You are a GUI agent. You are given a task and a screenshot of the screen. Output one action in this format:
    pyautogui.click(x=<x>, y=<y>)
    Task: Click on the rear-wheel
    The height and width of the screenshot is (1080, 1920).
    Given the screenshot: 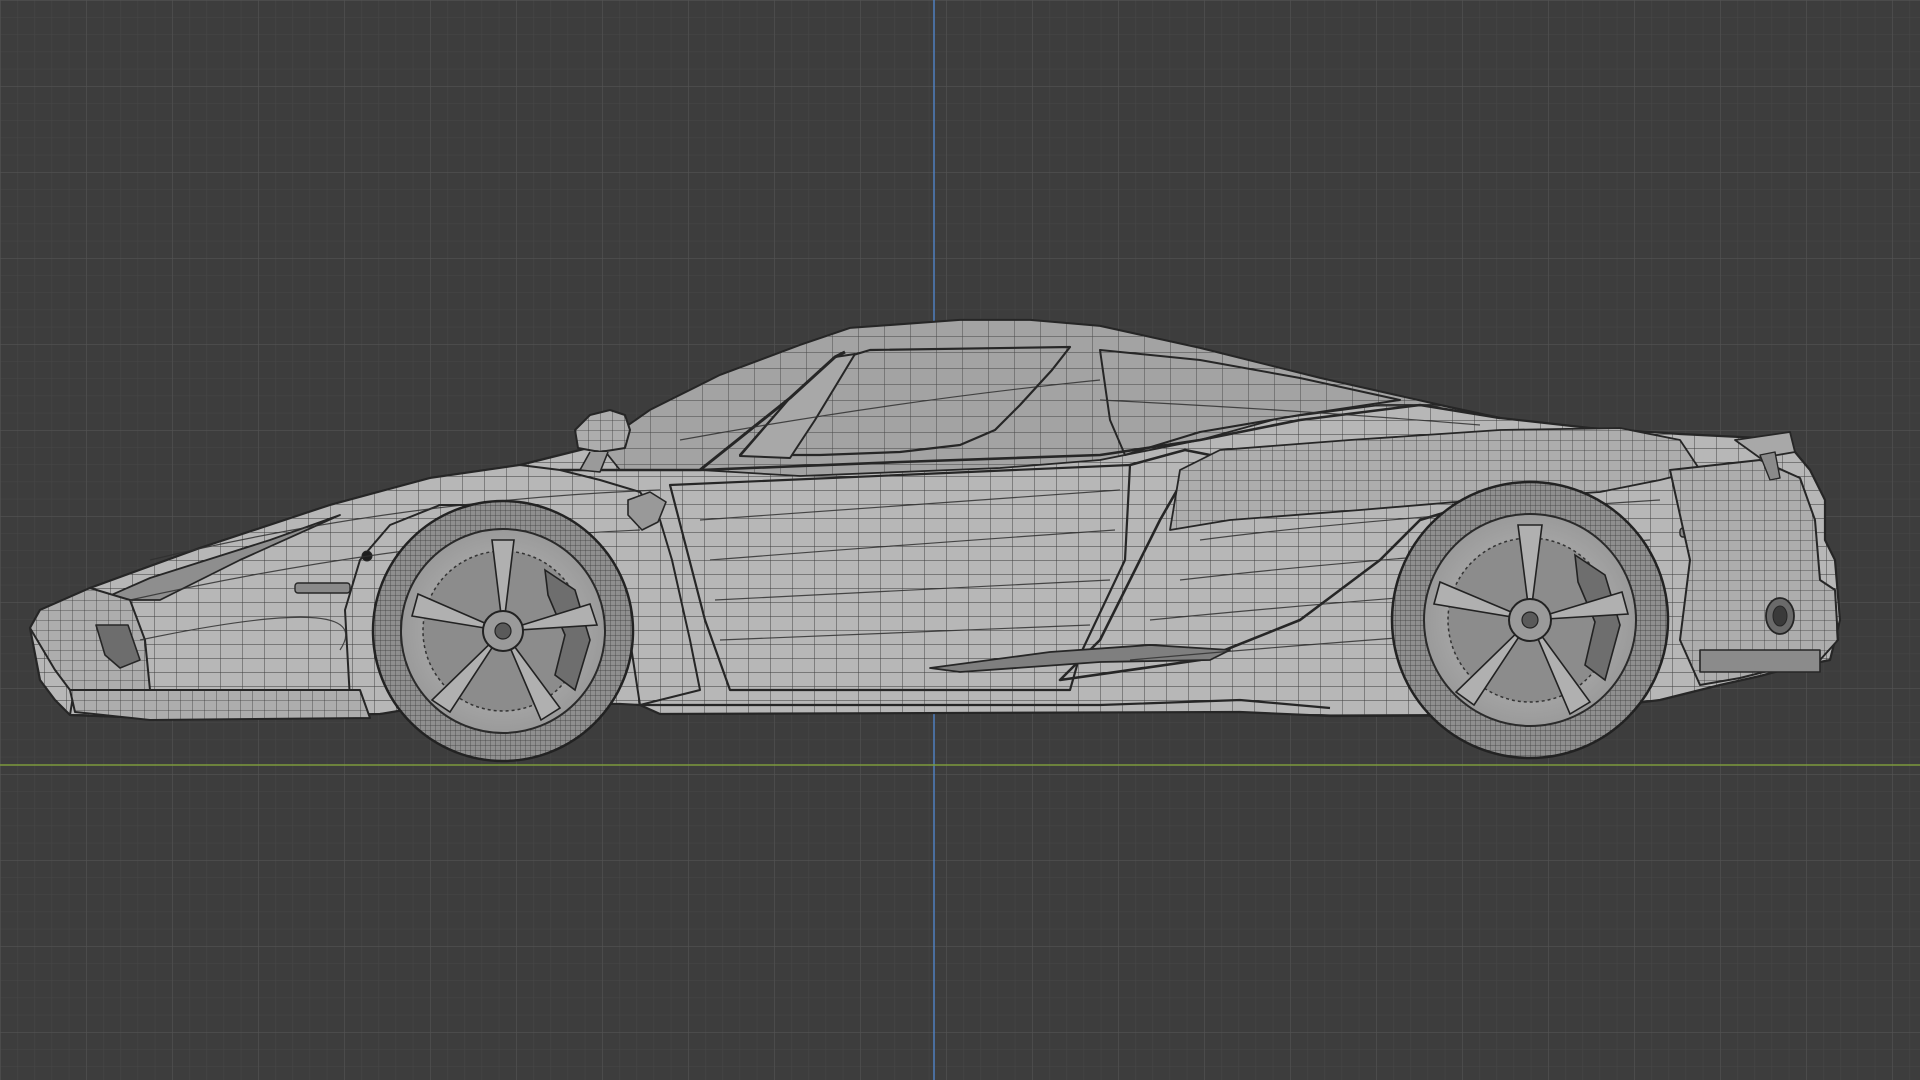 What is the action you would take?
    pyautogui.click(x=1530, y=620)
    